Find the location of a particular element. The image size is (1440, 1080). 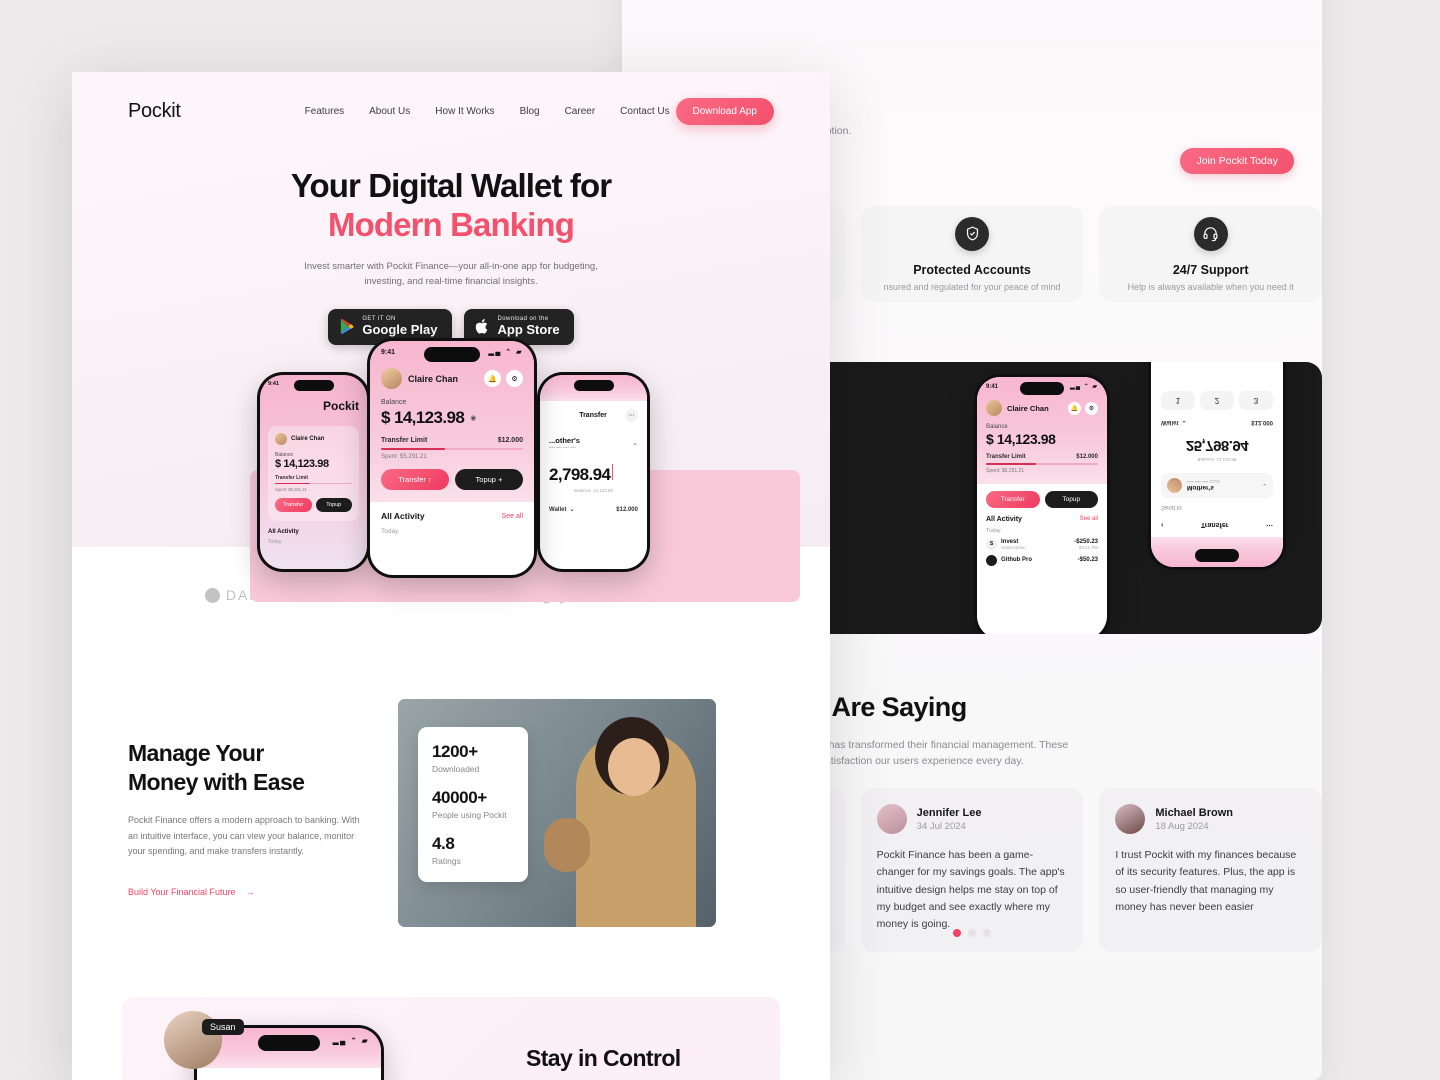

manage-heading-line1: Manage Your is located at coordinates (196, 753).